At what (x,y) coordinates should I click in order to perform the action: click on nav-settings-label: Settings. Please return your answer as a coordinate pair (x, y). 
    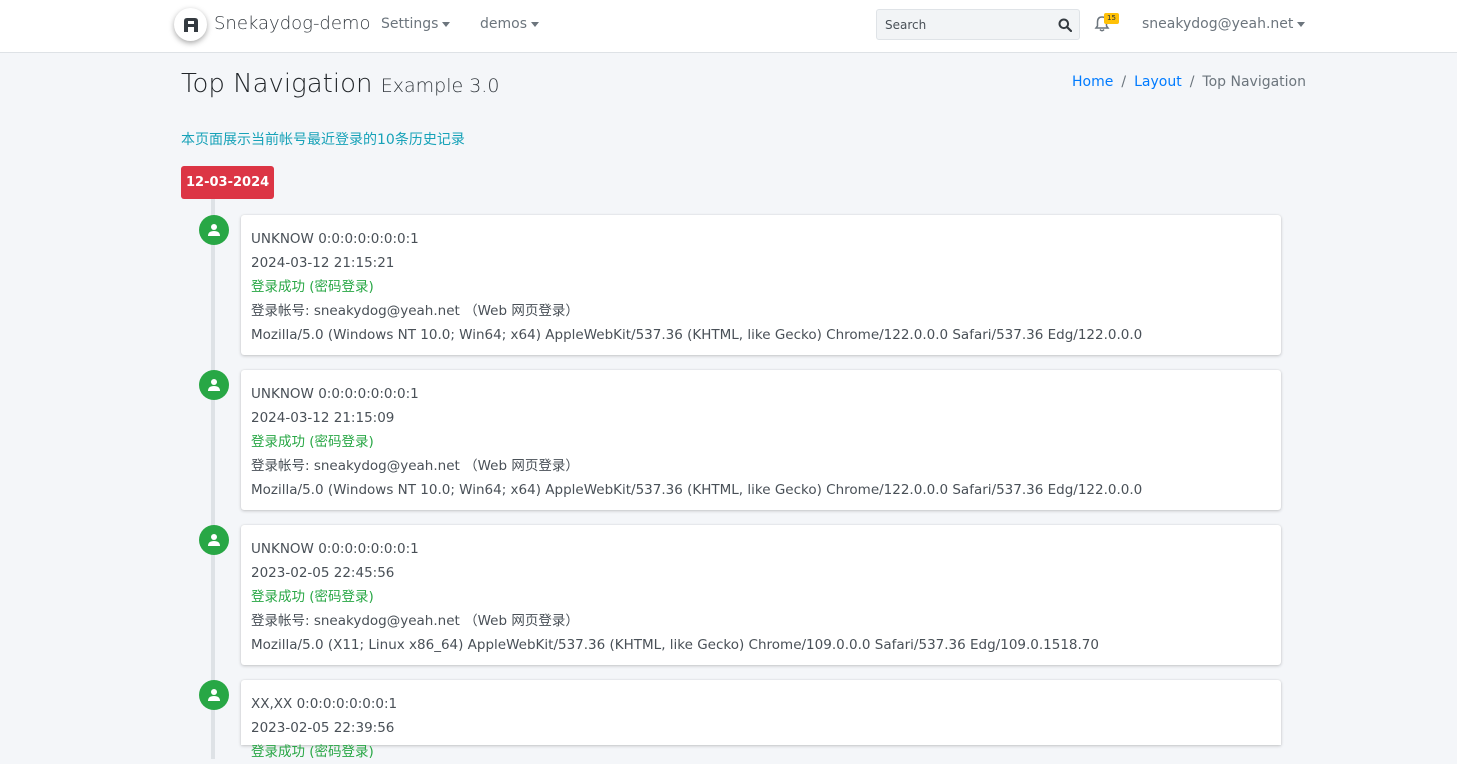
    Looking at the image, I should click on (410, 24).